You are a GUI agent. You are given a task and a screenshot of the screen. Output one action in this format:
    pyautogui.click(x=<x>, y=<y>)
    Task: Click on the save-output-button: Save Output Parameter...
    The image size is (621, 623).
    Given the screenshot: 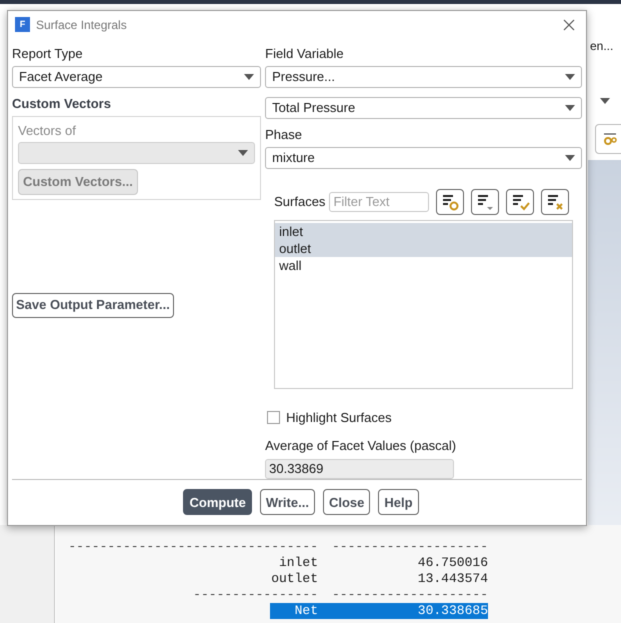 What is the action you would take?
    pyautogui.click(x=93, y=305)
    